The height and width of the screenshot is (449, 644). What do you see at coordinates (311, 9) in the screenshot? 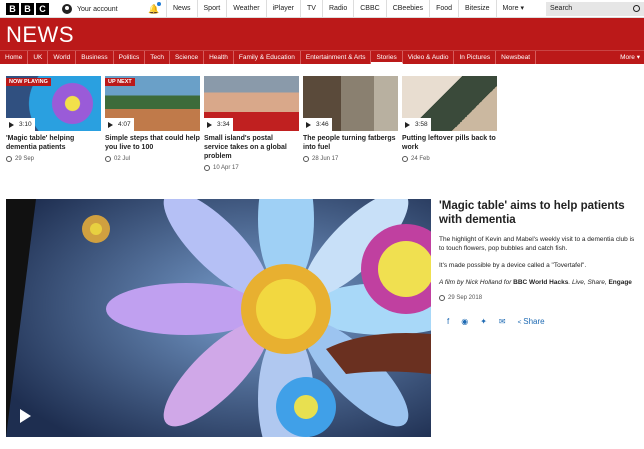
I see `nav-tv: TV` at bounding box center [311, 9].